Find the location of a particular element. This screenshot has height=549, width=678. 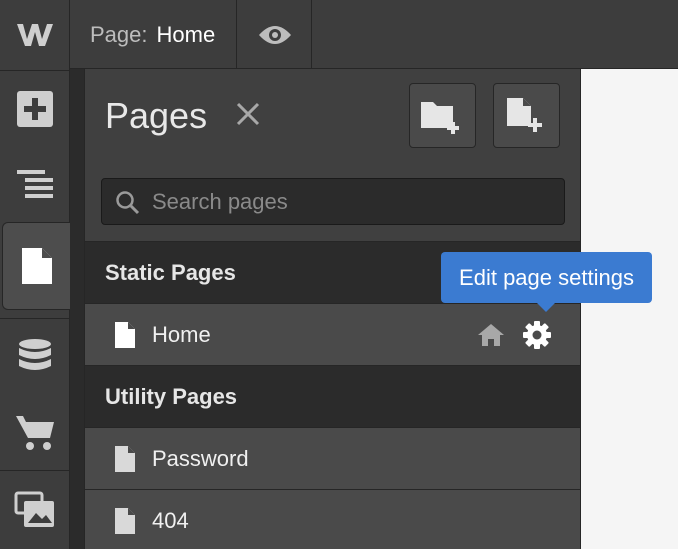

create-page-button is located at coordinates (526, 115).